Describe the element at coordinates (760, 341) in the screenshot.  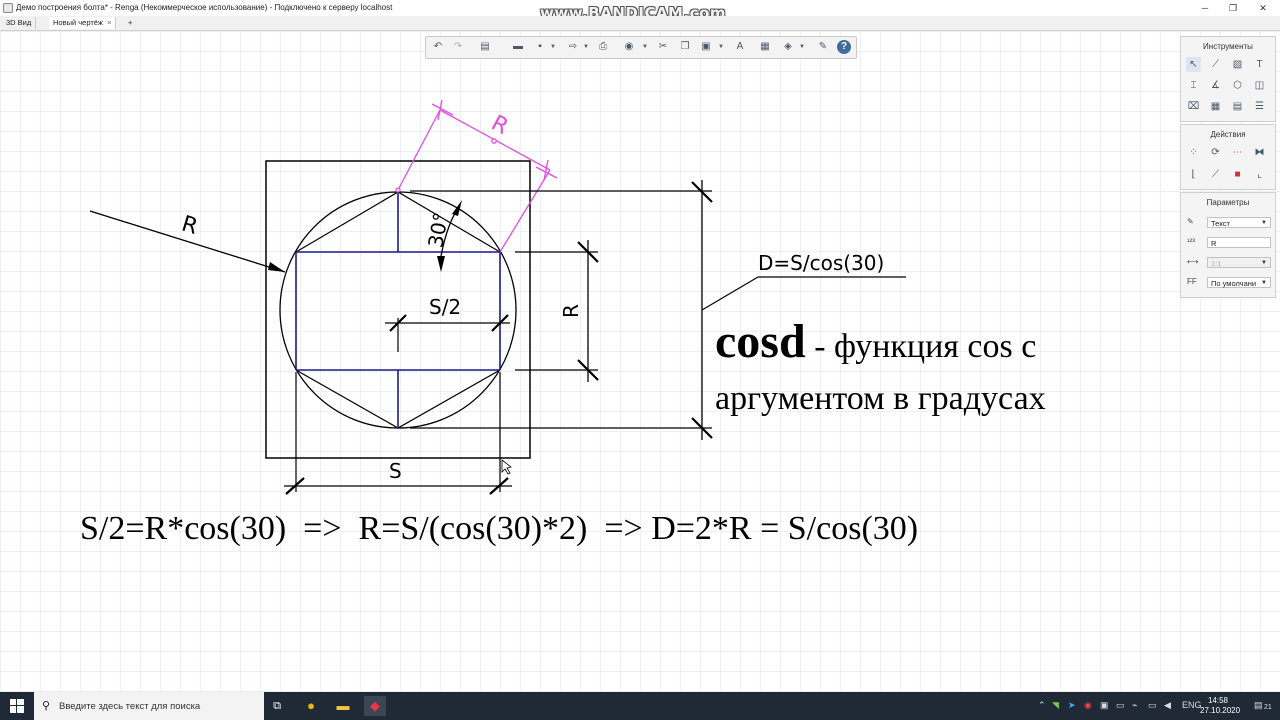
I see `cosd-keyword: cosd` at that location.